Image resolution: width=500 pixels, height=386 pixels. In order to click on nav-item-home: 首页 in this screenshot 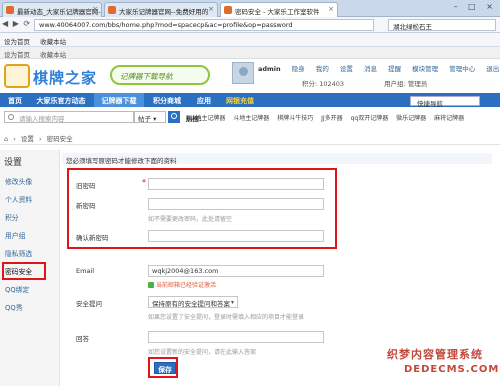, I will do `click(15, 100)`.